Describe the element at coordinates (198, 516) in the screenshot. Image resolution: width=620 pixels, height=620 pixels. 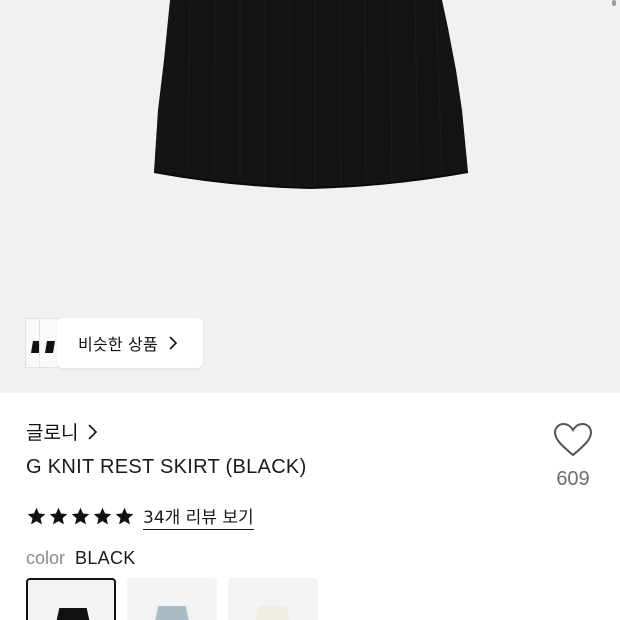
I see `reviews-link: 34개 리뷰 보기` at that location.